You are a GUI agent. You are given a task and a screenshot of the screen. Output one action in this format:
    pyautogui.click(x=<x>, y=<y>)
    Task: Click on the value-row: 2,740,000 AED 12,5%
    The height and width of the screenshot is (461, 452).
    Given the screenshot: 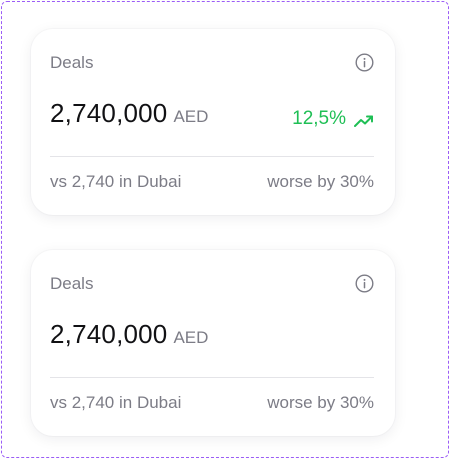 What is the action you would take?
    pyautogui.click(x=212, y=116)
    